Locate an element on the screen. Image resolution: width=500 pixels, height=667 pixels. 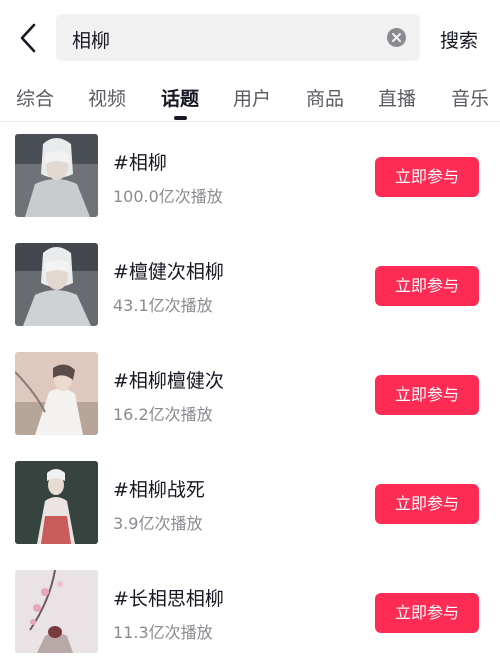
topic-title: #相柳 is located at coordinates (140, 161).